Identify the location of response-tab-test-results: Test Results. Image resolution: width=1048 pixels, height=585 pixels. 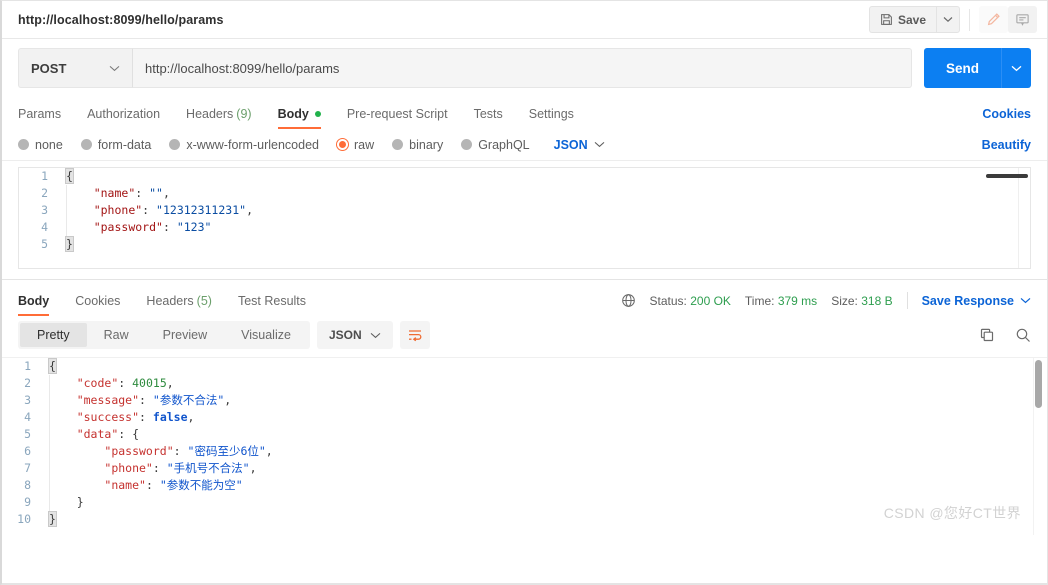
(272, 300).